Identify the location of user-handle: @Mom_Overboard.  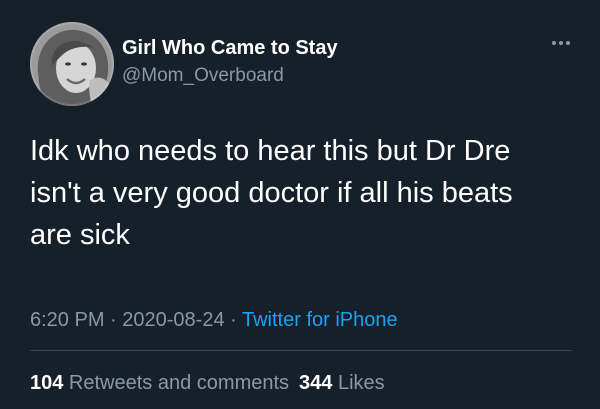
(230, 76).